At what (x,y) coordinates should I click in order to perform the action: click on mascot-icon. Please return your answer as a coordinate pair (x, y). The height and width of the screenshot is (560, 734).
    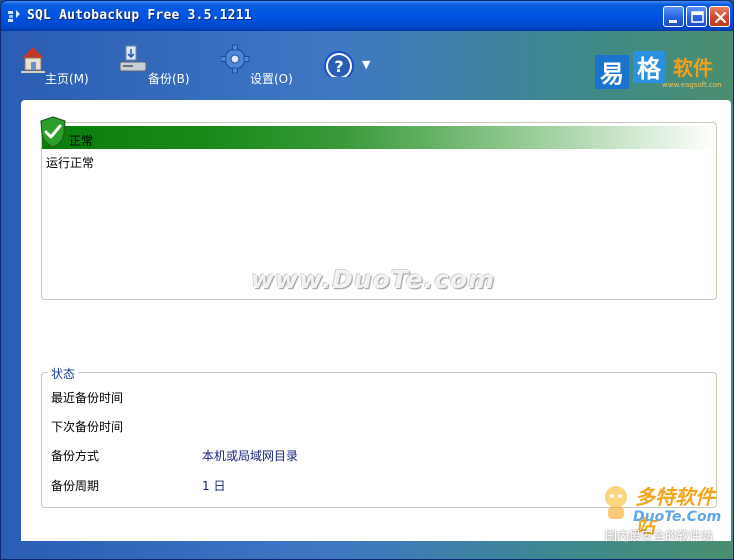
    Looking at the image, I should click on (616, 502).